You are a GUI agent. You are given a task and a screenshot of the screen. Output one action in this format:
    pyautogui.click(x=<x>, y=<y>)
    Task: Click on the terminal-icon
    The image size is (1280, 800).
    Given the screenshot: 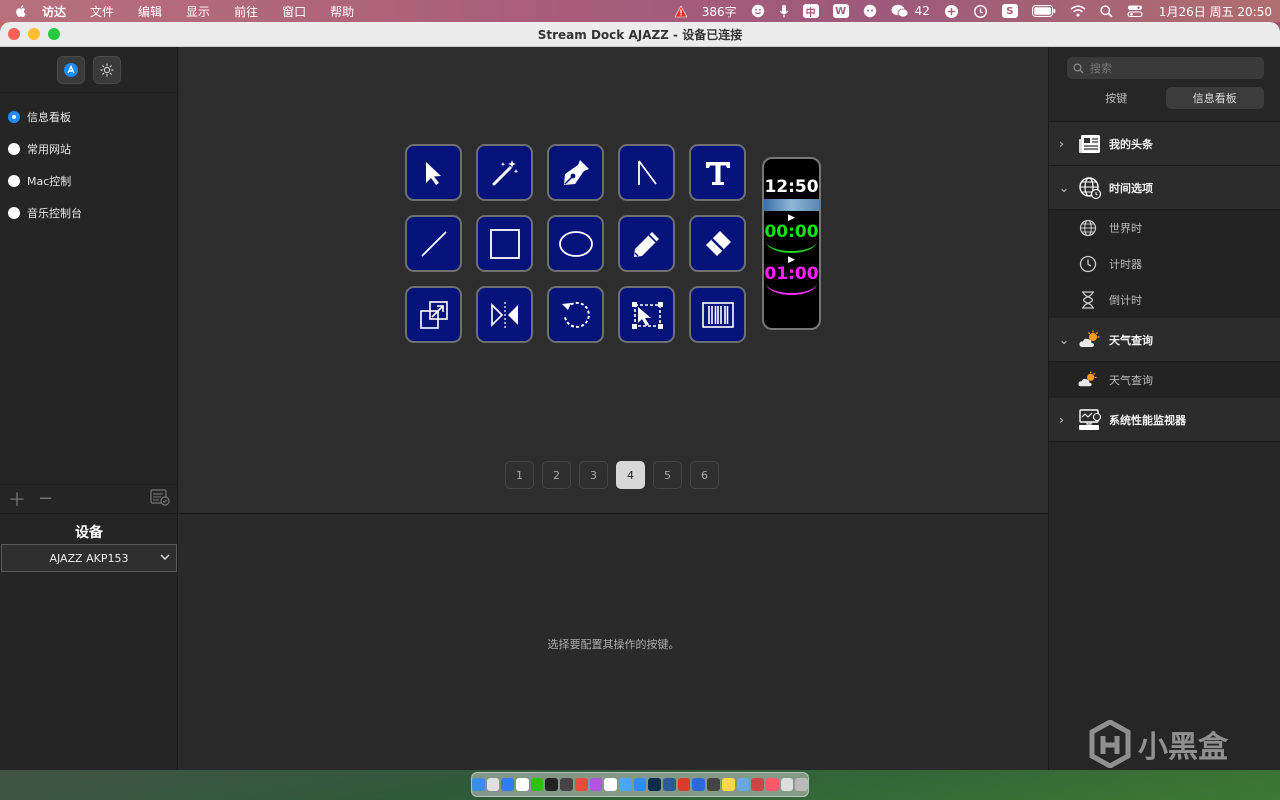 What is the action you would take?
    pyautogui.click(x=566, y=784)
    